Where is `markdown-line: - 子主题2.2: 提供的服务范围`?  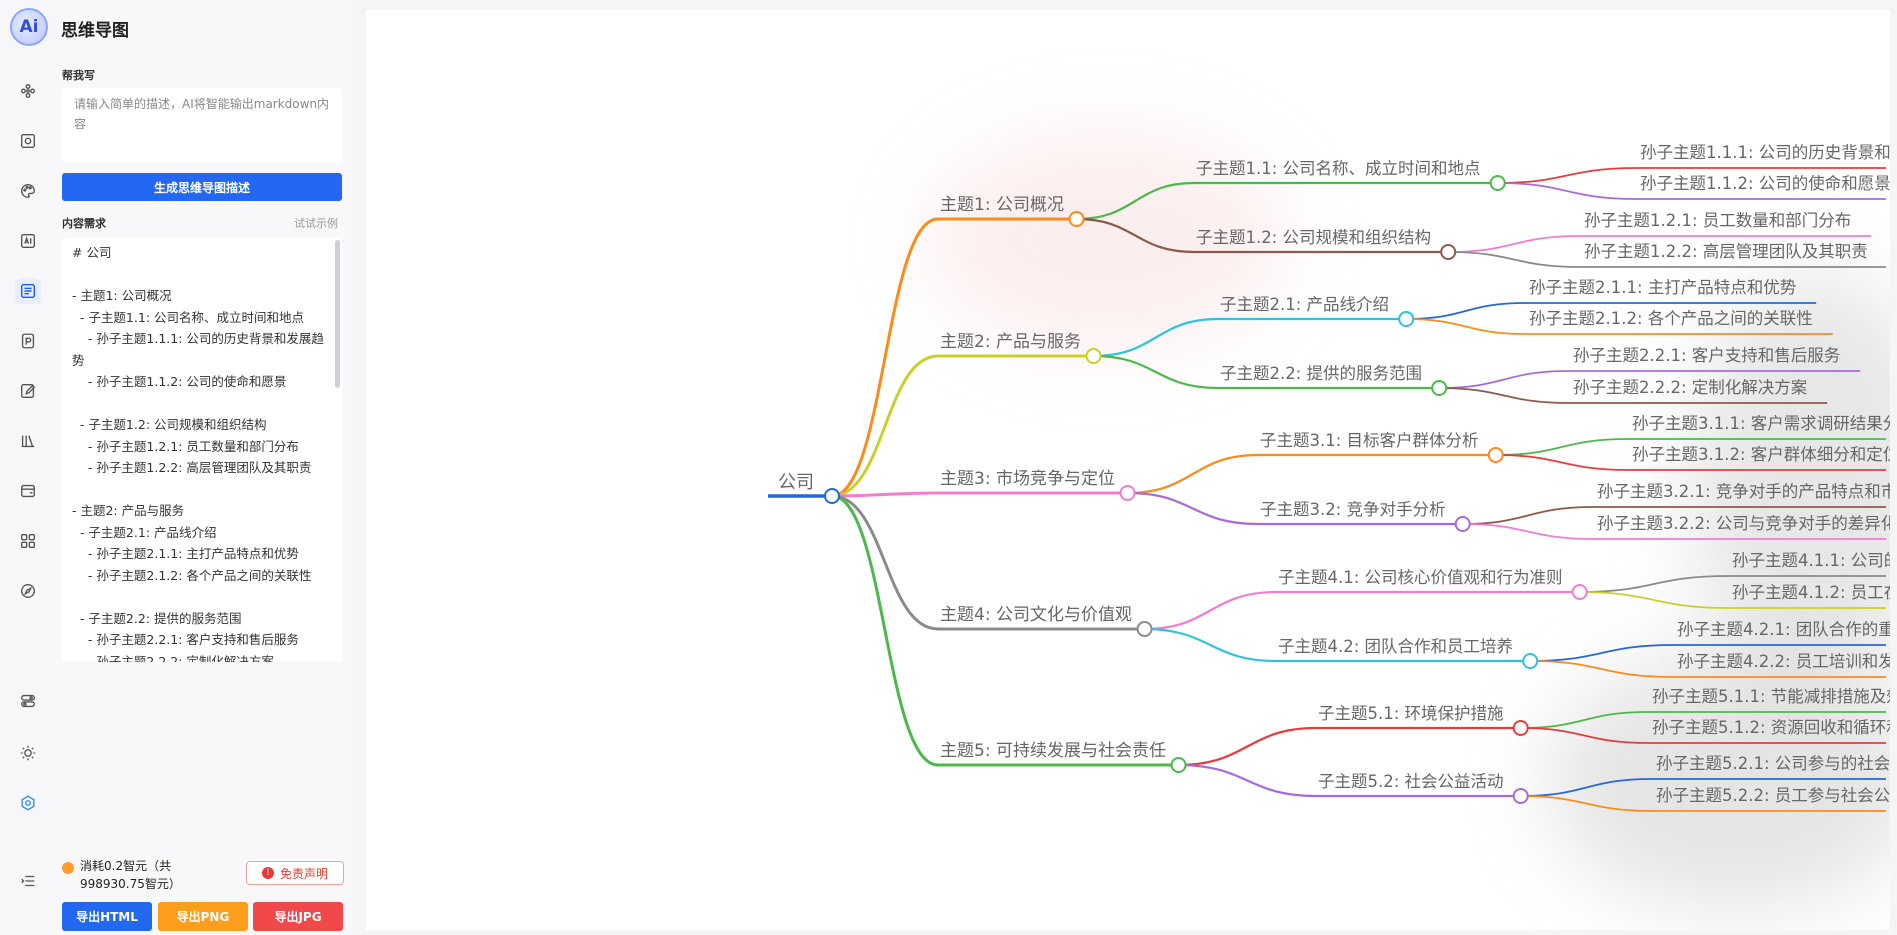 markdown-line: - 子主题2.2: 提供的服务范围 is located at coordinates (157, 618).